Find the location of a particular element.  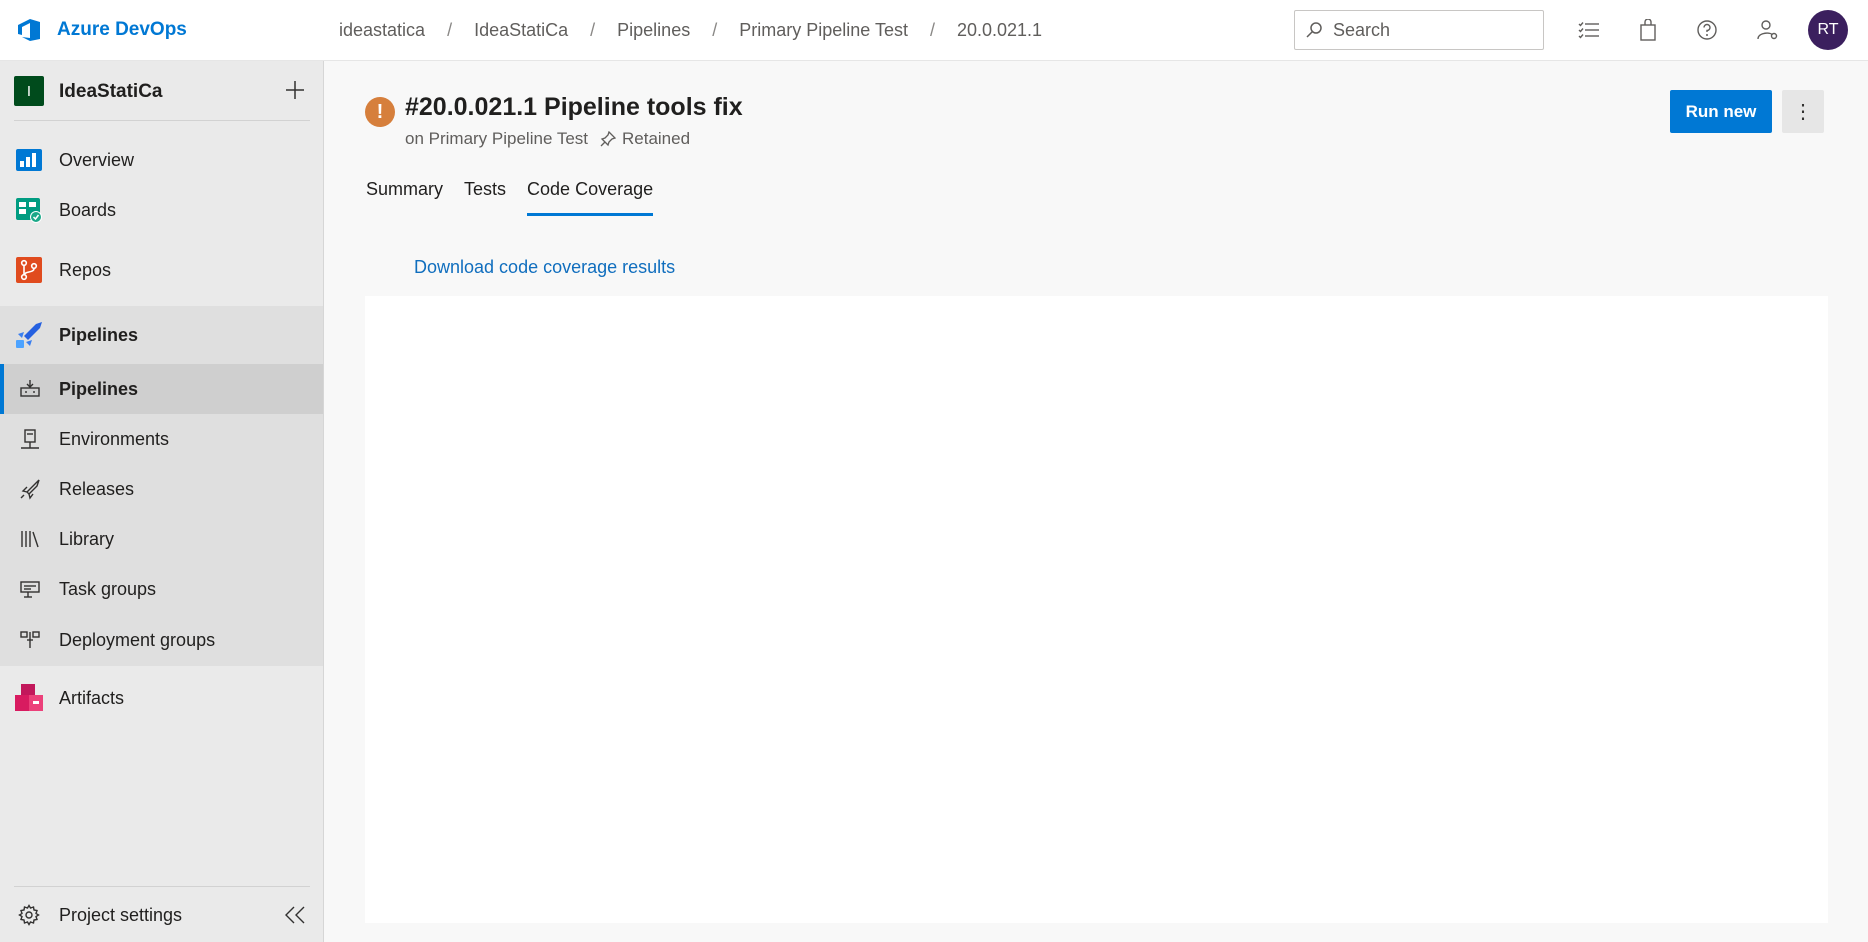

deployment-group-icon is located at coordinates (30, 640).